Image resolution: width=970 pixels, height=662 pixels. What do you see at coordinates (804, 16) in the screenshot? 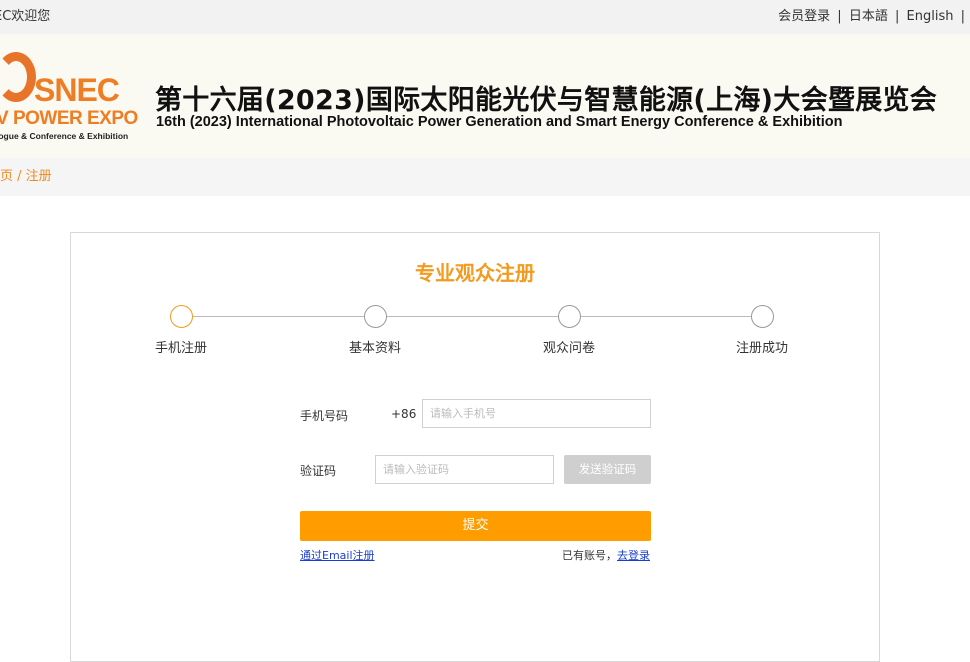
I see `member-login-link: 会员登录` at bounding box center [804, 16].